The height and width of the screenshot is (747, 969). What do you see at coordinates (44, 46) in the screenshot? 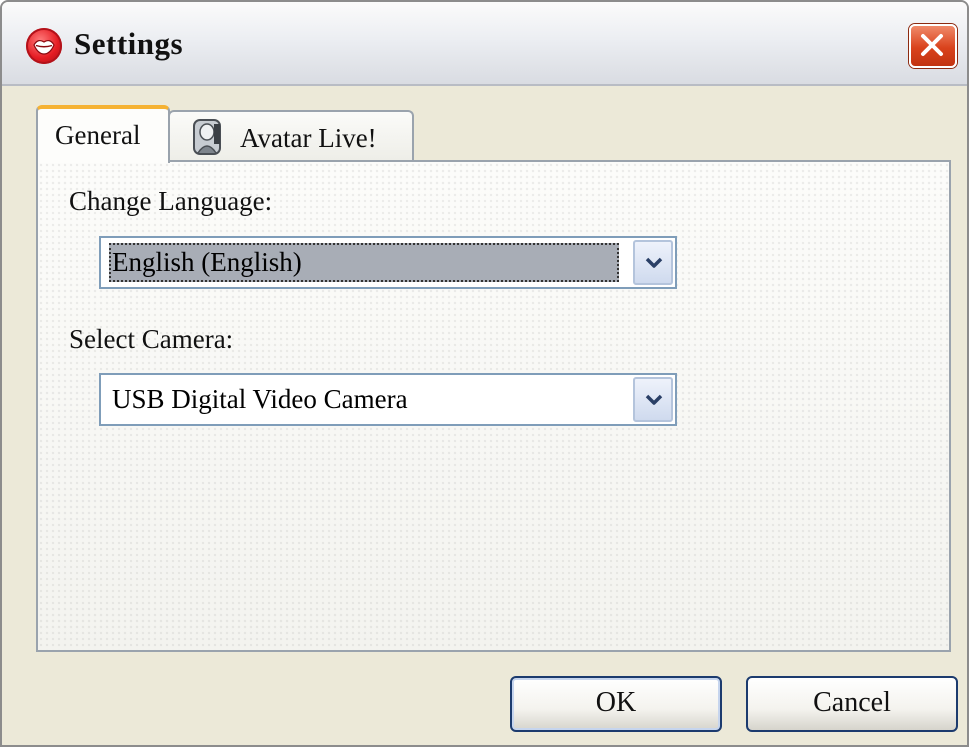
I see `lips-icon` at bounding box center [44, 46].